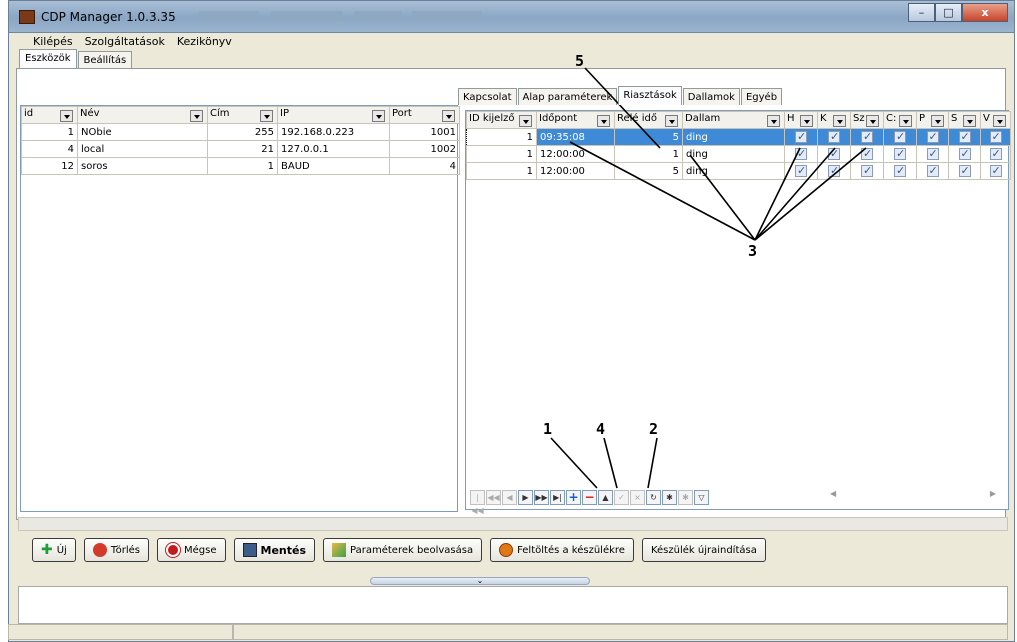 Image resolution: width=1017 pixels, height=642 pixels. What do you see at coordinates (53, 42) in the screenshot?
I see `menu-kilepes: Kilépés` at bounding box center [53, 42].